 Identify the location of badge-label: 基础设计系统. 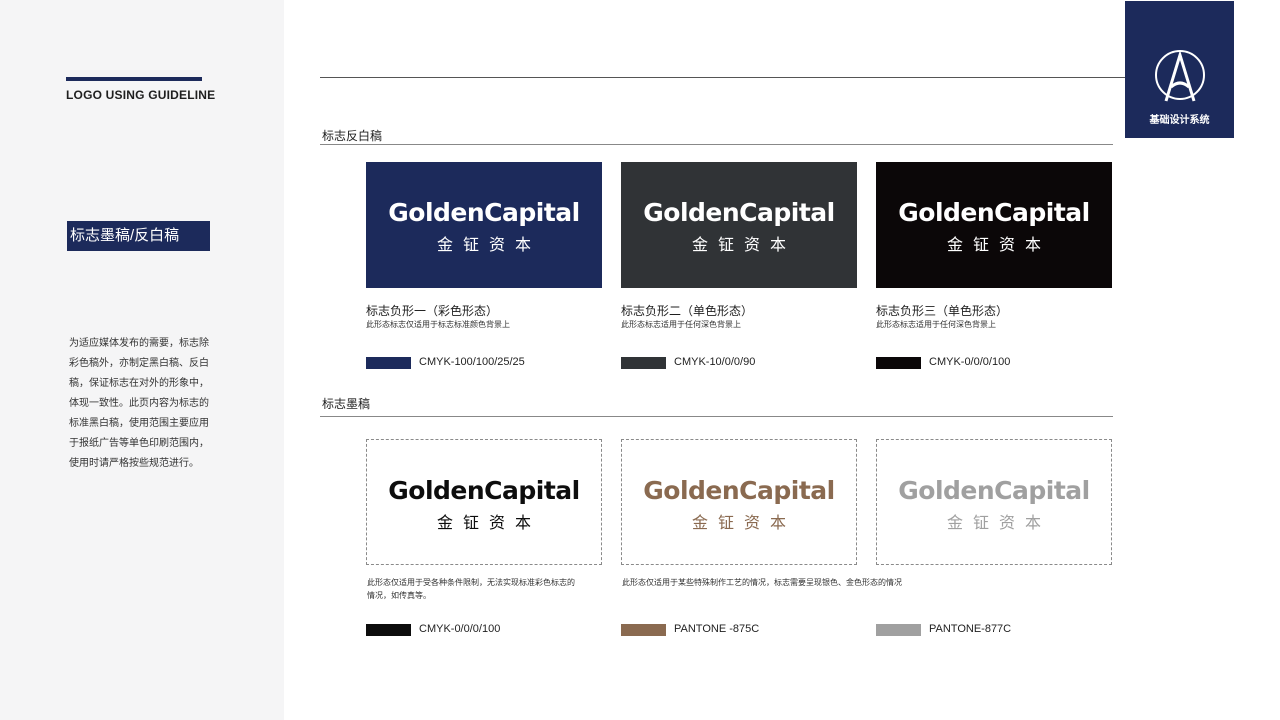
(1179, 120).